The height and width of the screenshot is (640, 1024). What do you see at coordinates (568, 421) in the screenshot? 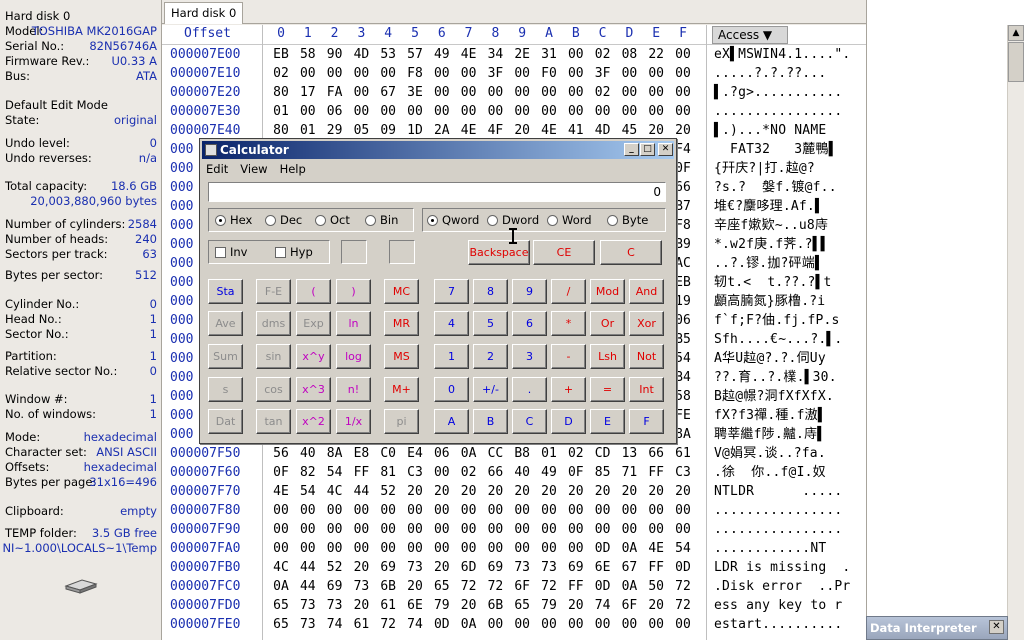
I see `button-d: D` at bounding box center [568, 421].